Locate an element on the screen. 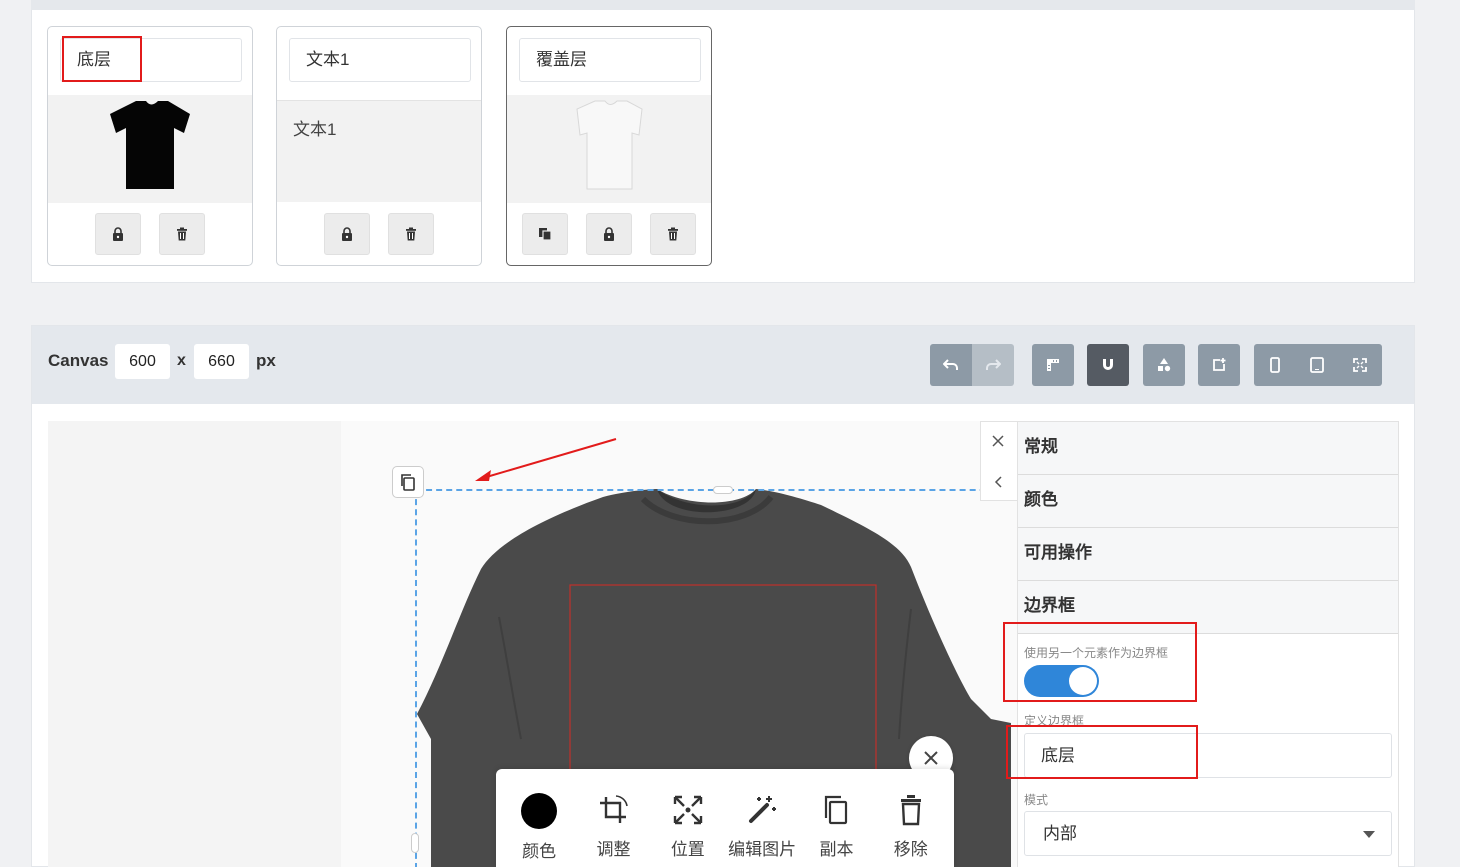  edit-image-tool-label: 编辑图片 is located at coordinates (762, 849).